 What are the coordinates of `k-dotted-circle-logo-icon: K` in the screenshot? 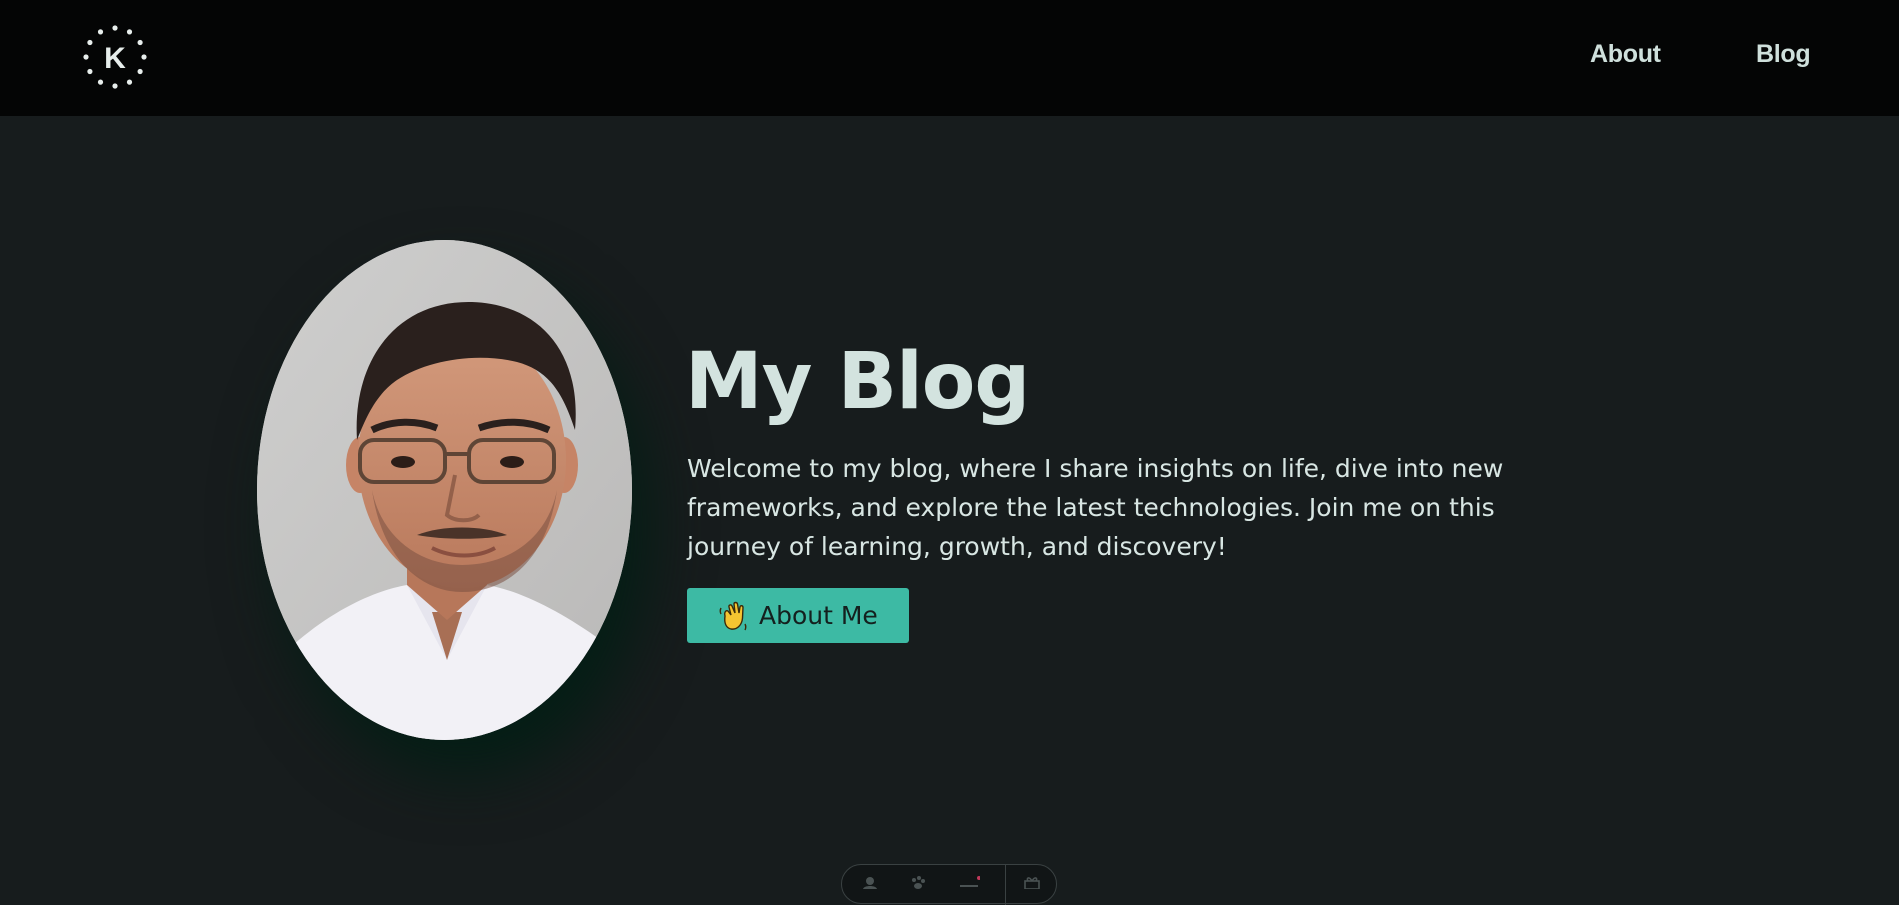 It's located at (115, 57).